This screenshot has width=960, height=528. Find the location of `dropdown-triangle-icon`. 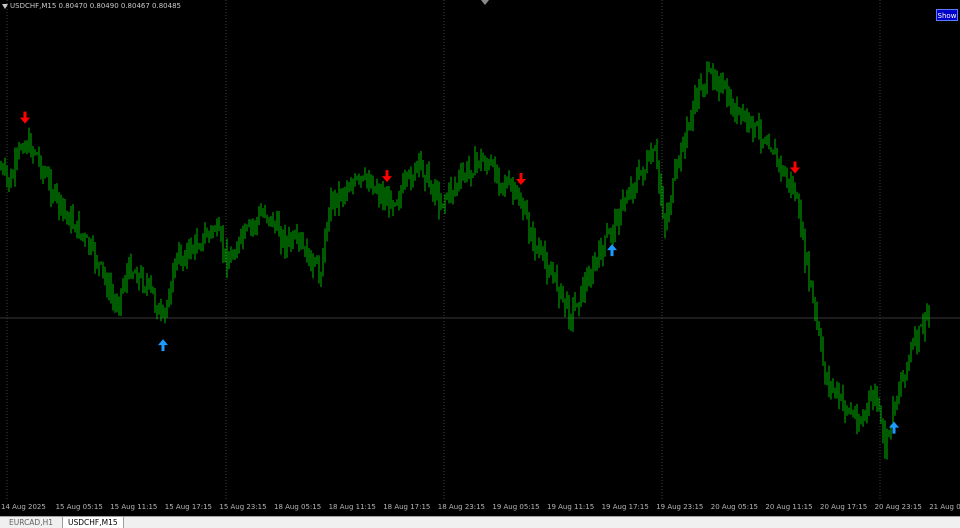

dropdown-triangle-icon is located at coordinates (5, 6).